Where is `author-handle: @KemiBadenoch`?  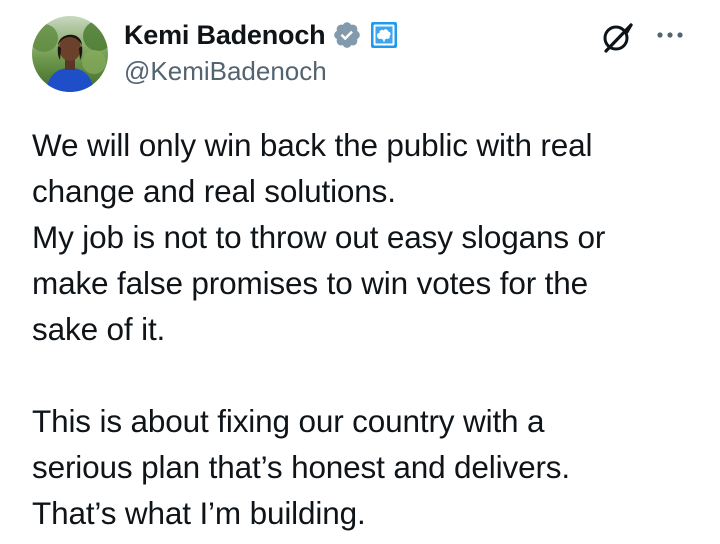 author-handle: @KemiBadenoch is located at coordinates (225, 71).